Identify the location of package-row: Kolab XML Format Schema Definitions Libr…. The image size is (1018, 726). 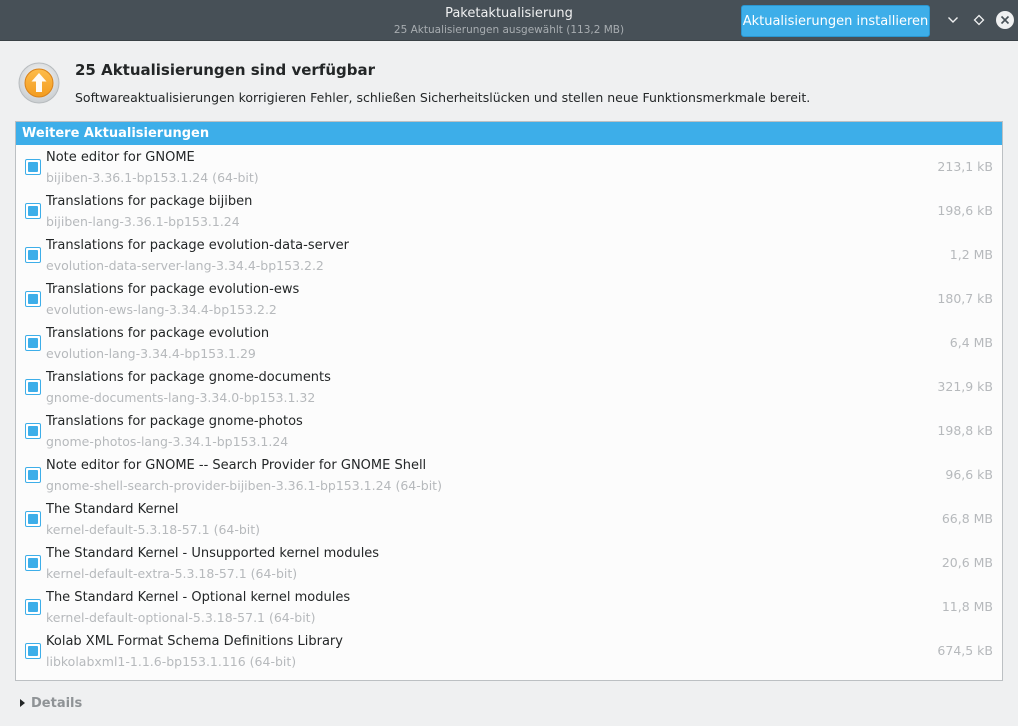
(509, 651).